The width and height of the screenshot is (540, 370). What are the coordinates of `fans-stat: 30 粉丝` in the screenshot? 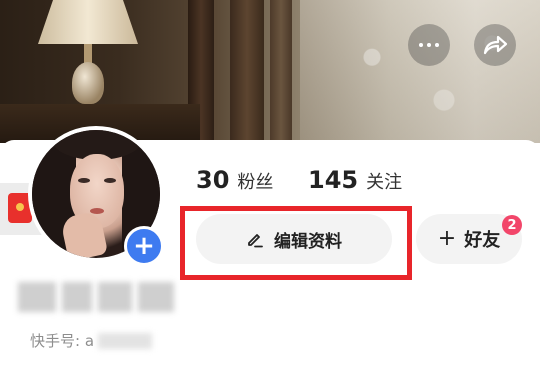 It's located at (234, 180).